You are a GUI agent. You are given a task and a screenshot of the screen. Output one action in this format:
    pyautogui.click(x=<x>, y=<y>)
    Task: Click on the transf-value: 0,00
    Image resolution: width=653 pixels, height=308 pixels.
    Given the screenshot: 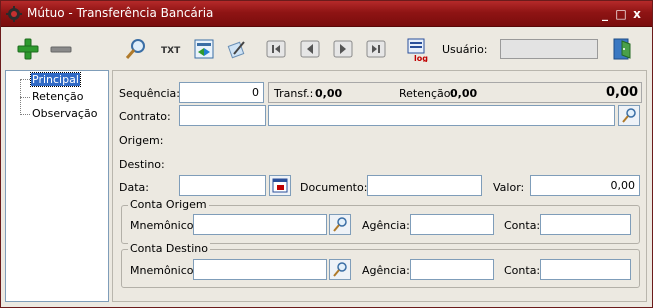 What is the action you would take?
    pyautogui.click(x=329, y=93)
    